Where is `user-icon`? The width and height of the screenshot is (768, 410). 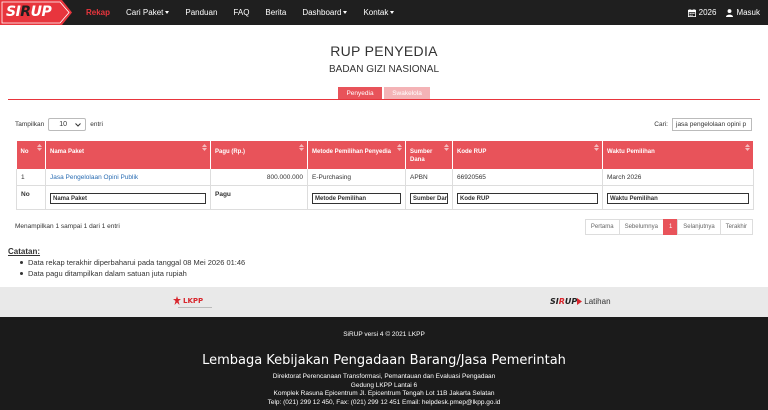 user-icon is located at coordinates (730, 12).